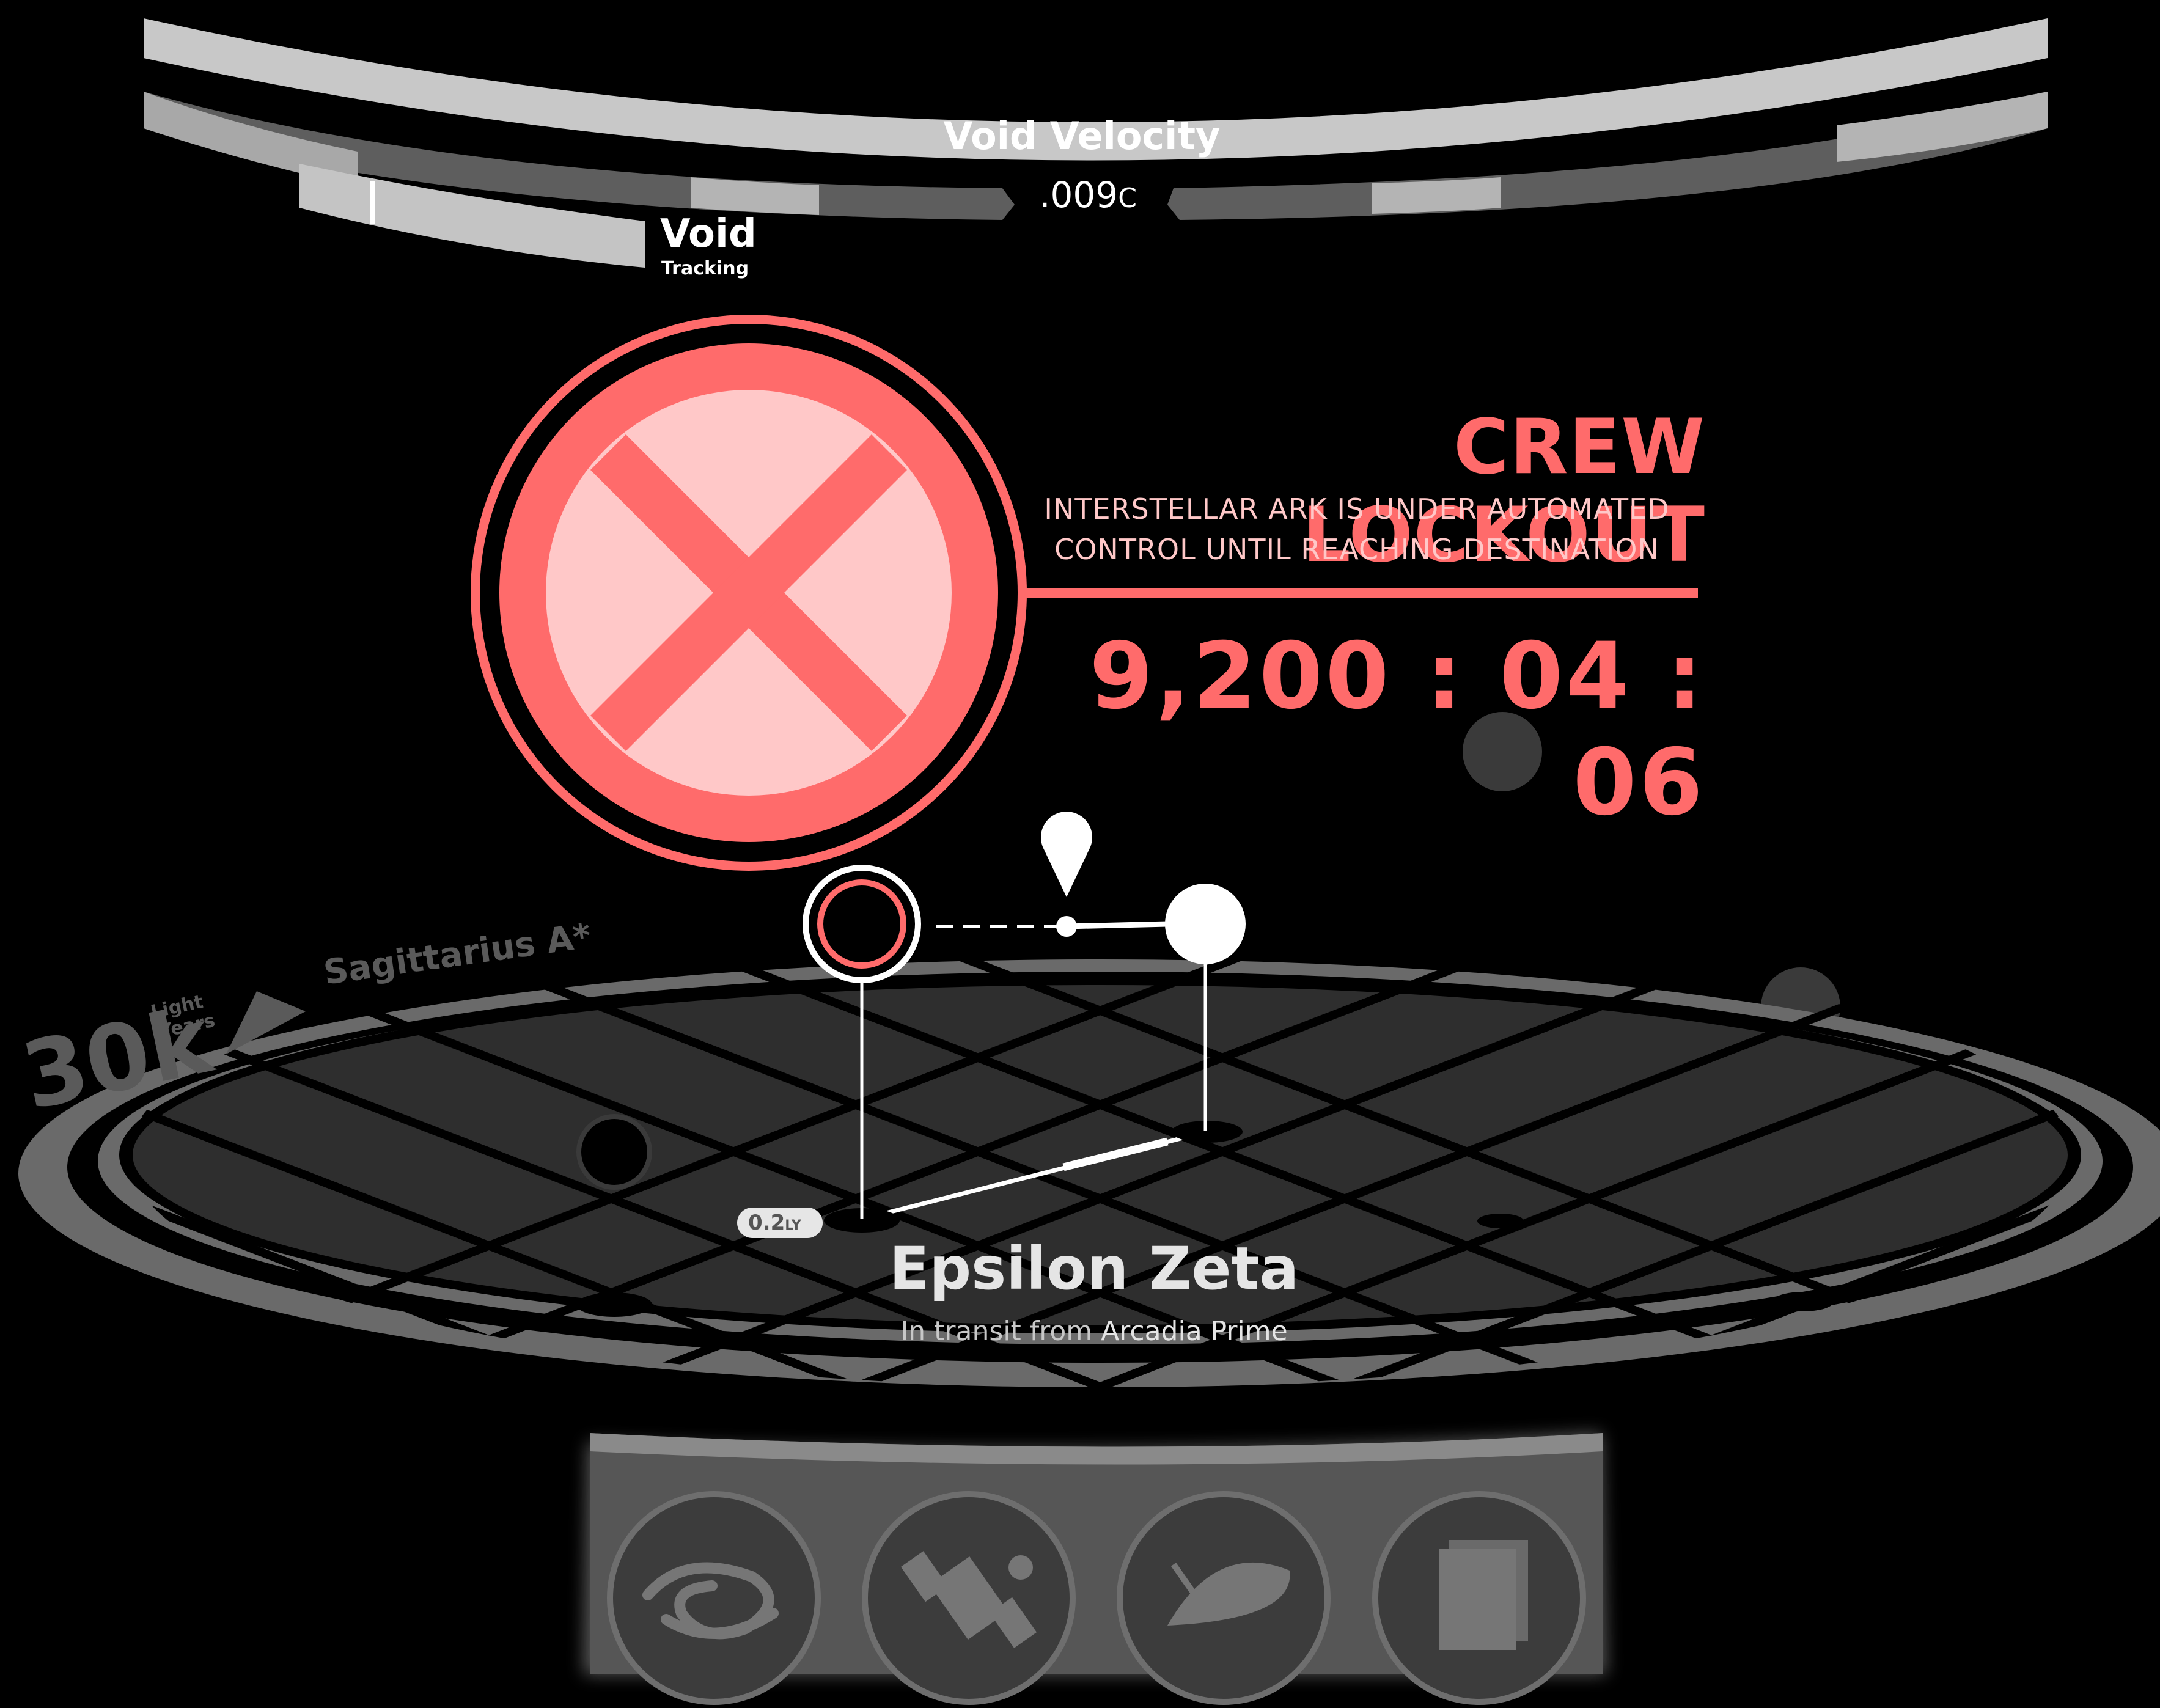 The width and height of the screenshot is (2160, 1708). What do you see at coordinates (766, 1223) in the screenshot?
I see `segment-distance-value: 0.2` at bounding box center [766, 1223].